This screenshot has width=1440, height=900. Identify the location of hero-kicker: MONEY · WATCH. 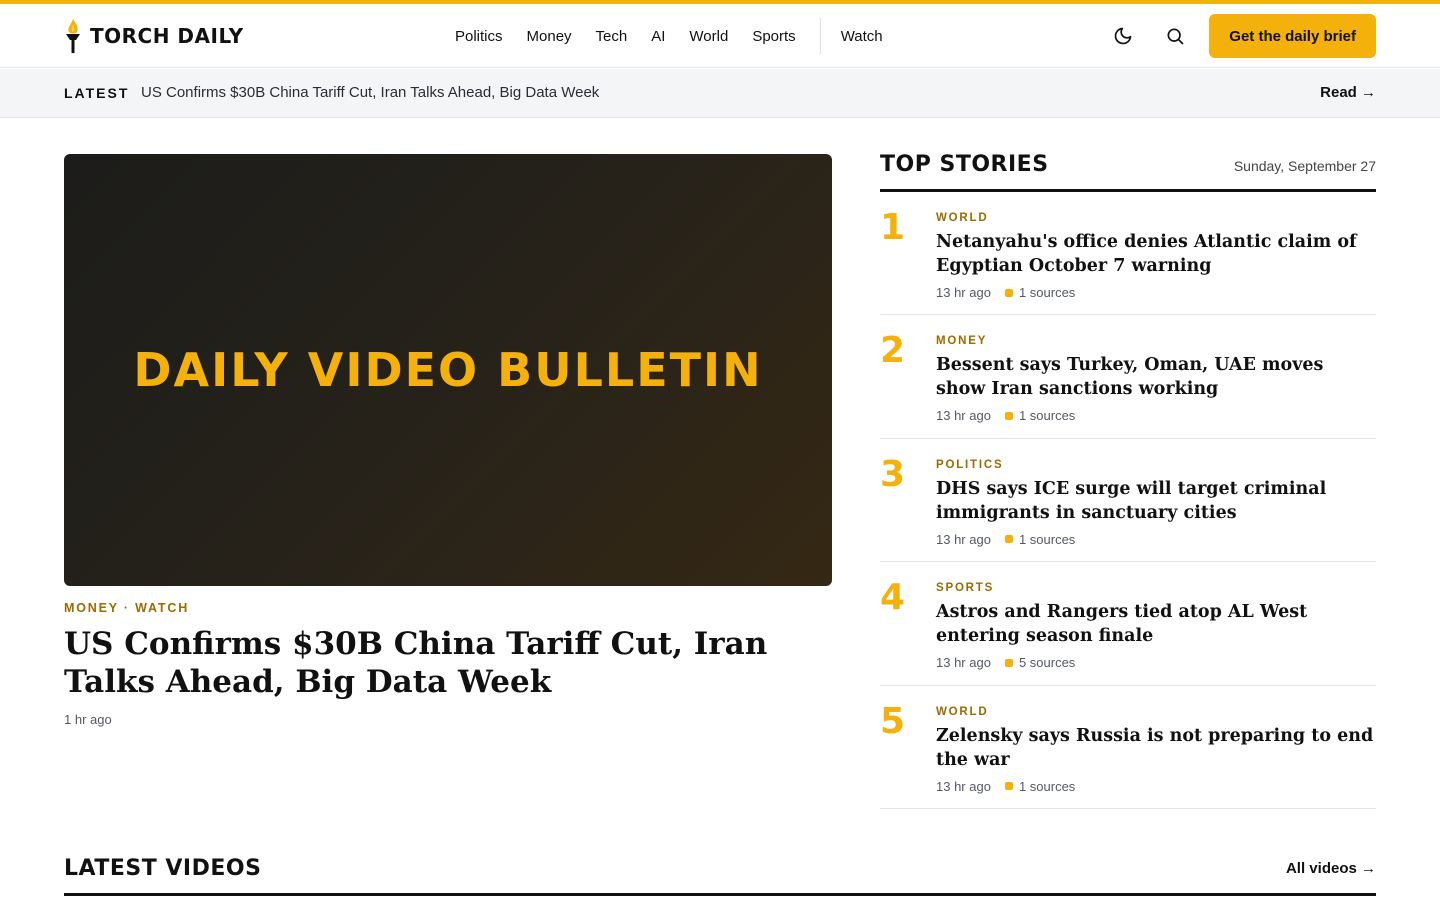
(127, 608).